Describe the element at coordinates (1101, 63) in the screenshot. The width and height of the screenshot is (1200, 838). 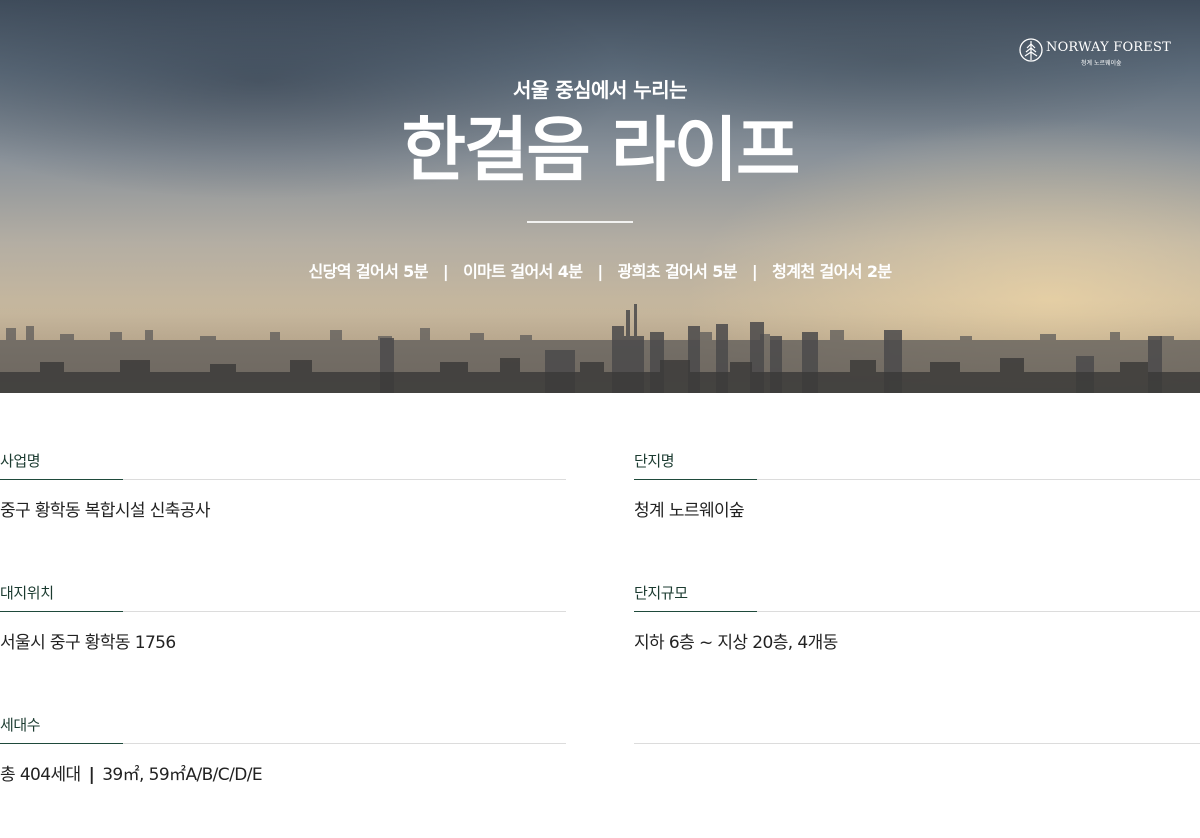
I see `brand-subtitle: 청계 노르웨이숲` at that location.